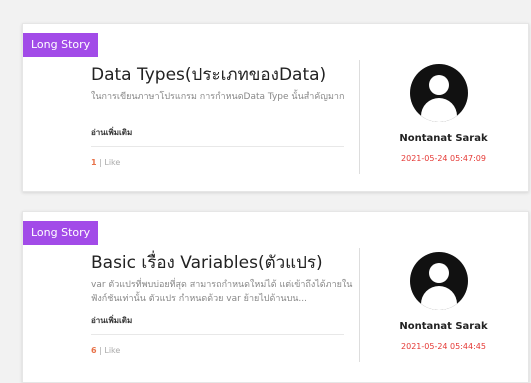 The image size is (531, 383). Describe the element at coordinates (226, 263) in the screenshot. I see `post-title: Basic เรื่อง Variables(ตัวแปร)` at that location.